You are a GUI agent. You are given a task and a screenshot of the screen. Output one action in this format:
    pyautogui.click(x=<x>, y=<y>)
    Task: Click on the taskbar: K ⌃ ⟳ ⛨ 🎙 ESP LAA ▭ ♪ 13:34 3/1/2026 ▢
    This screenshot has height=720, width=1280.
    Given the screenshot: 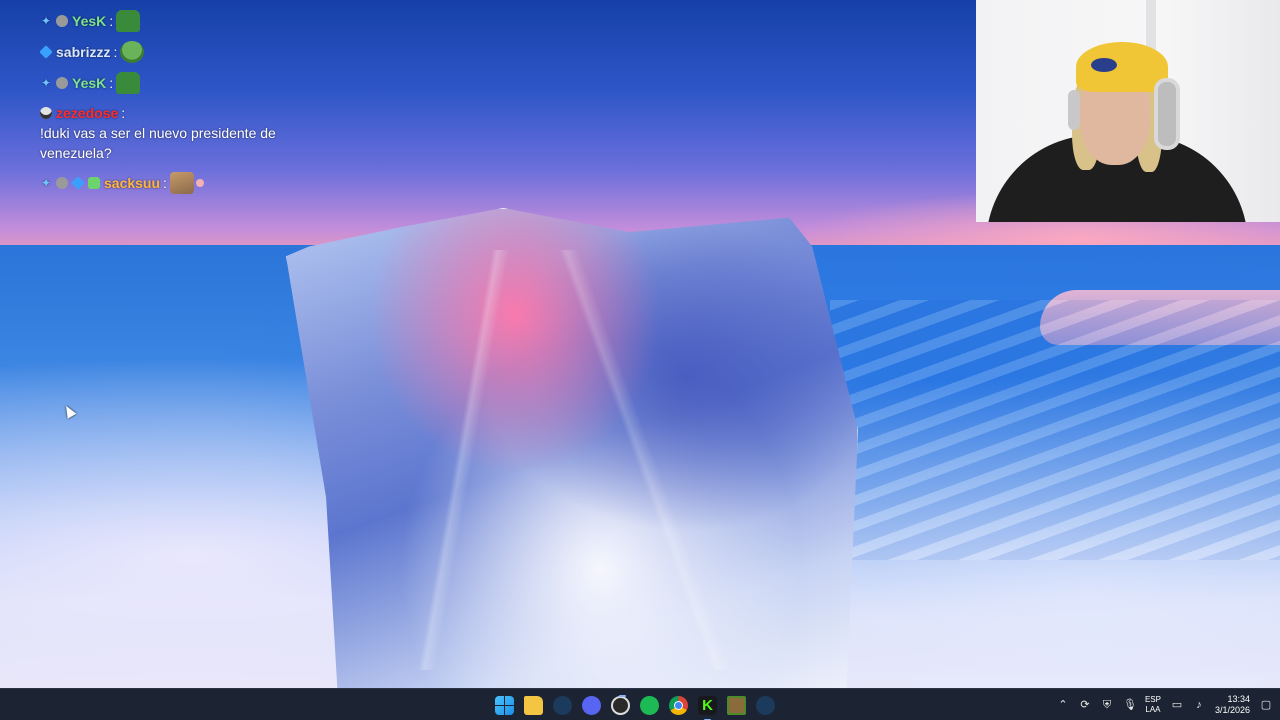 What is the action you would take?
    pyautogui.click(x=640, y=704)
    